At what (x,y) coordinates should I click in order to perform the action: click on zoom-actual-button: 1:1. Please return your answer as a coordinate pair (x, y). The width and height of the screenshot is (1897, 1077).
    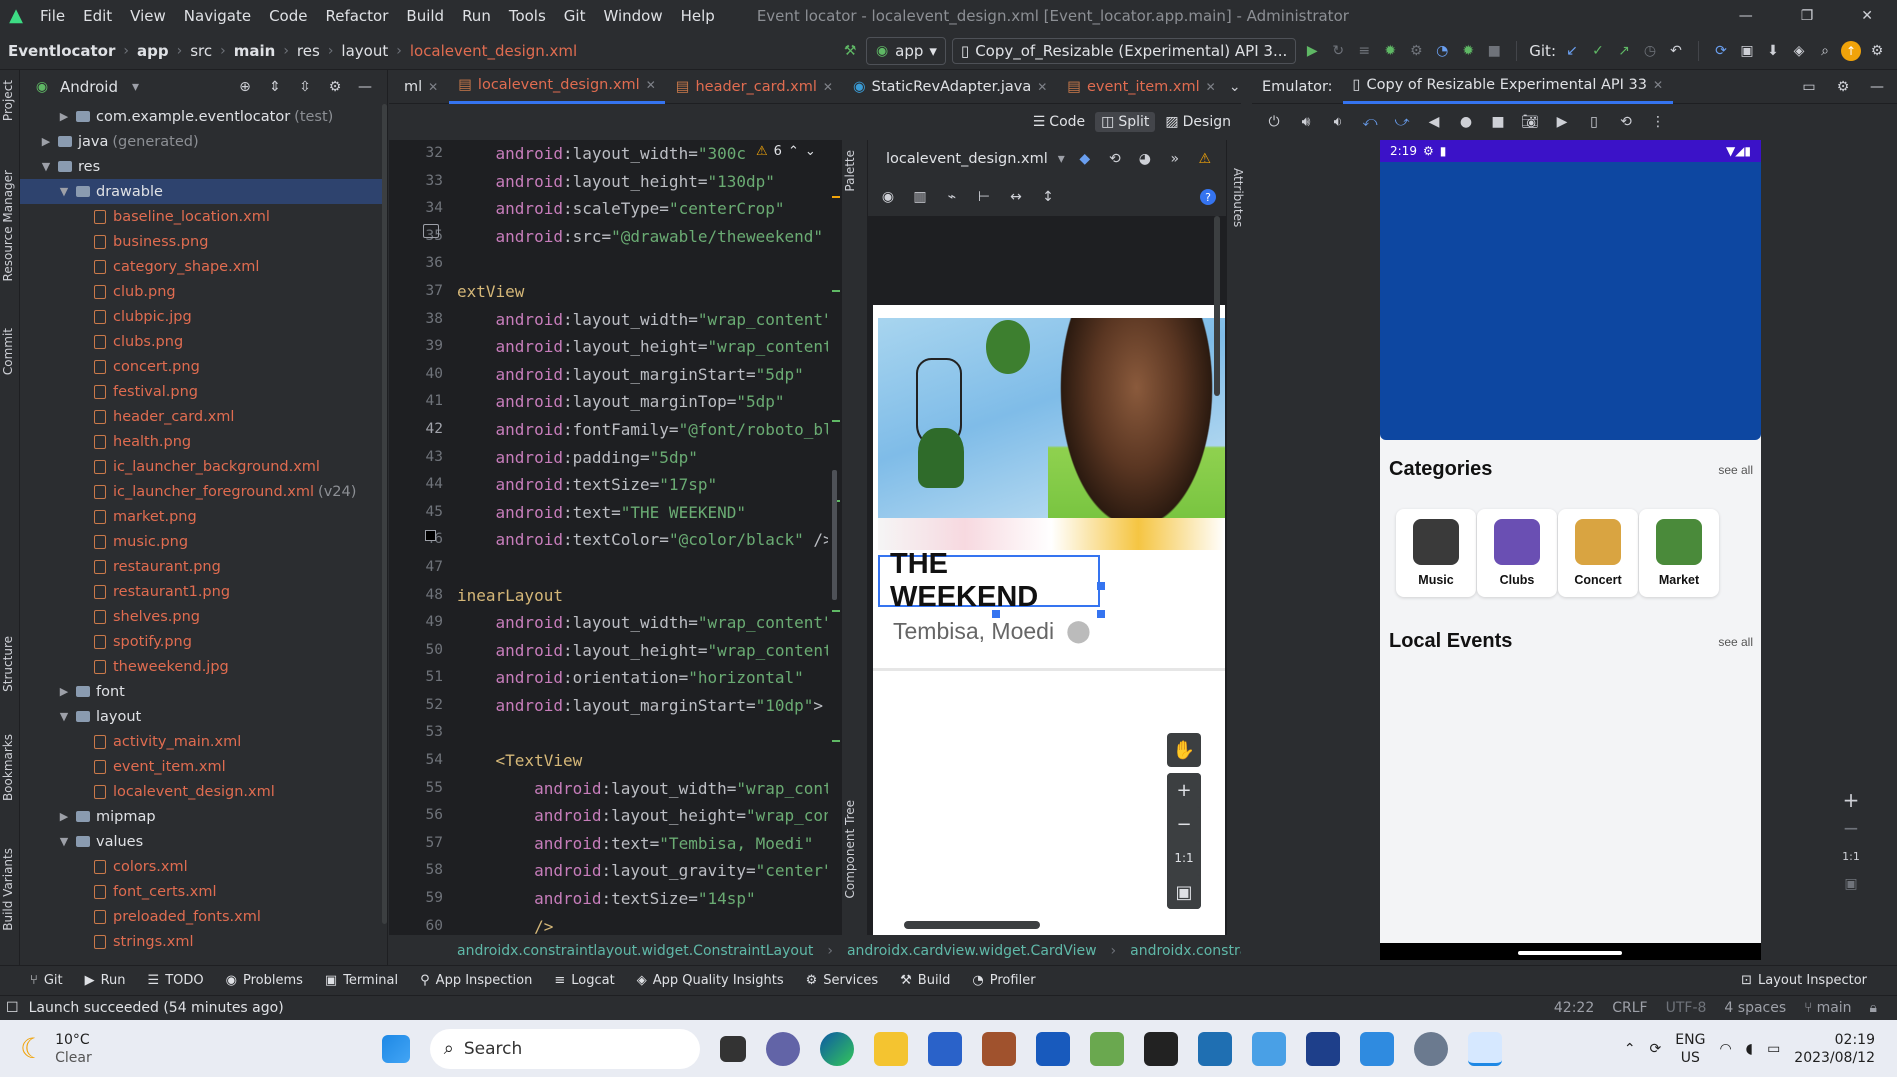
    Looking at the image, I should click on (1184, 858).